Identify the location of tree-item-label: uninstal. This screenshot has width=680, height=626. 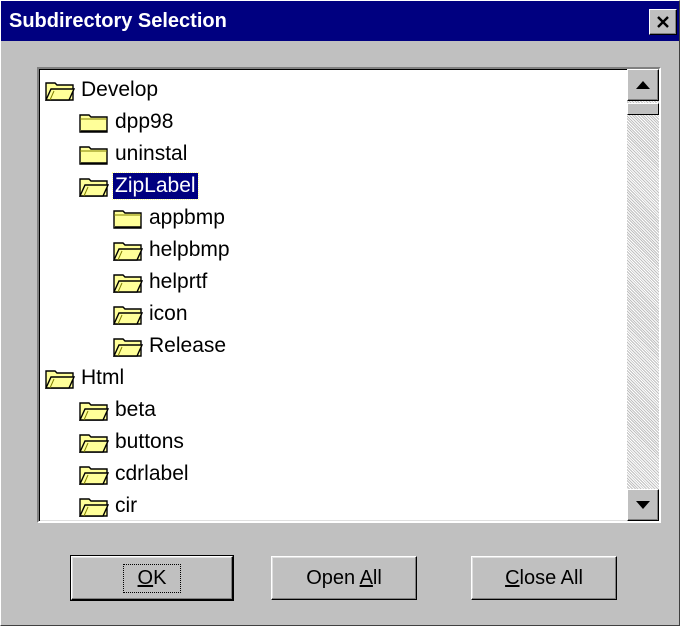
(151, 153).